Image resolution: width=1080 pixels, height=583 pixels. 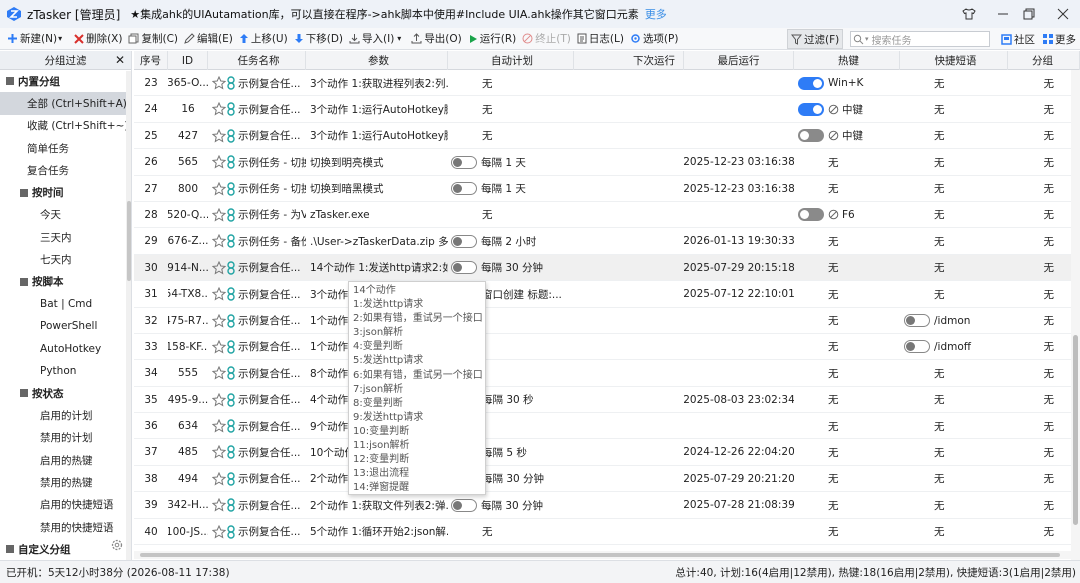 What do you see at coordinates (128, 319) in the screenshot?
I see `sidebar-scrollbar` at bounding box center [128, 319].